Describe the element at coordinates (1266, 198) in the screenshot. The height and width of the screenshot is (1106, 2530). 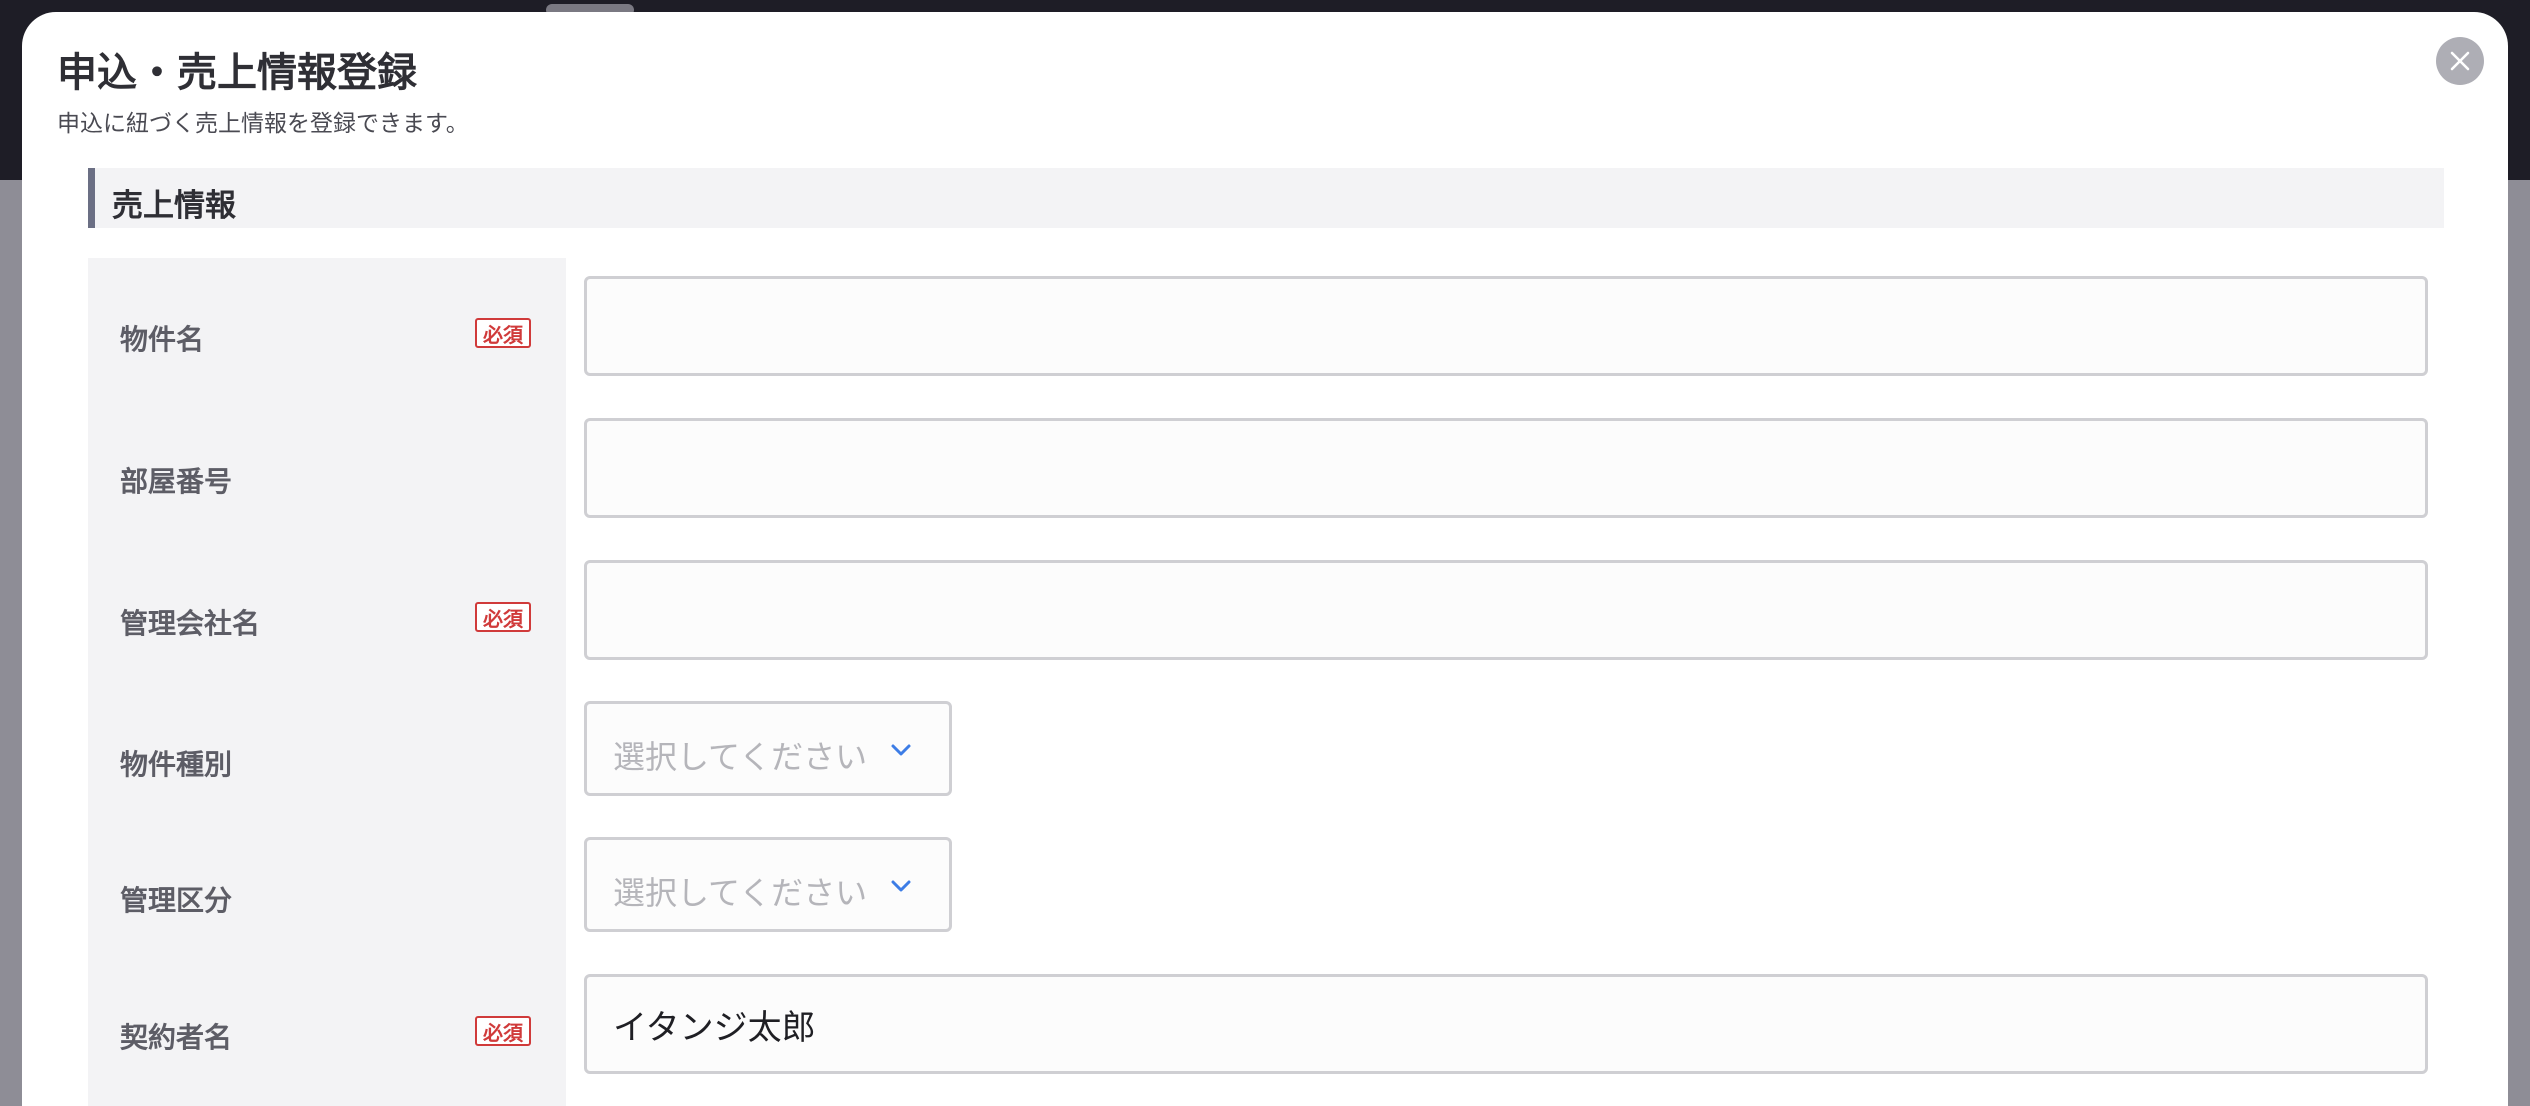
I see `section-header: 売上情報` at that location.